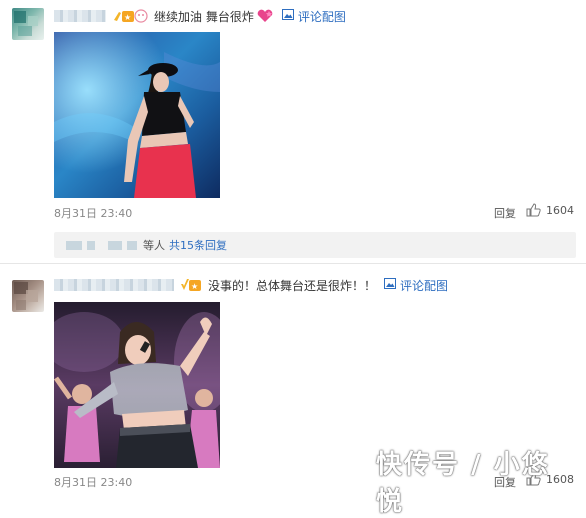 The height and width of the screenshot is (518, 586). Describe the element at coordinates (560, 210) in the screenshot. I see `like-count: 1604` at that location.